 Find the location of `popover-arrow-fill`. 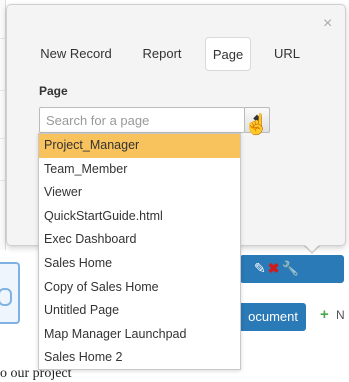

popover-arrow-fill is located at coordinates (312, 248).